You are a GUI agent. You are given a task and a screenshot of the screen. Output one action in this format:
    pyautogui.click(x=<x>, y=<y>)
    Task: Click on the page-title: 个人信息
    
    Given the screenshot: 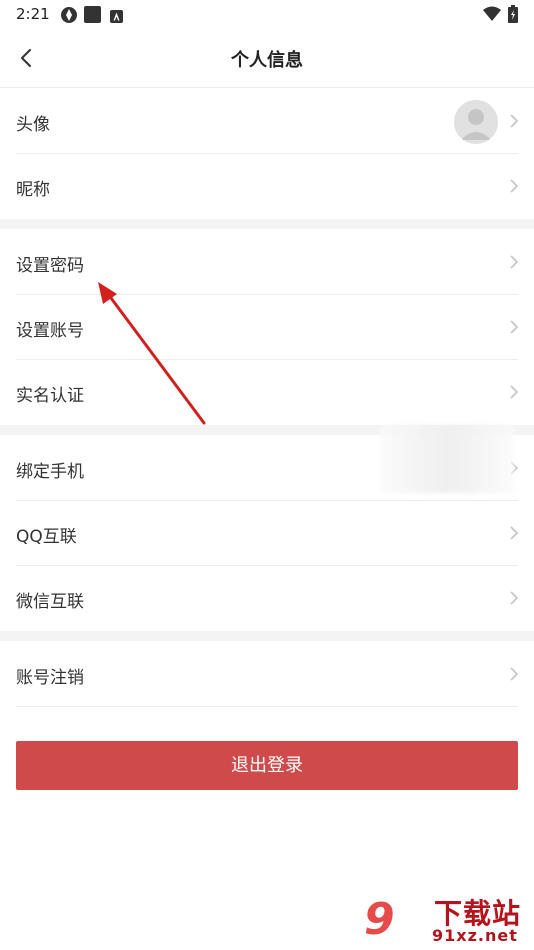 What is the action you would take?
    pyautogui.click(x=267, y=60)
    